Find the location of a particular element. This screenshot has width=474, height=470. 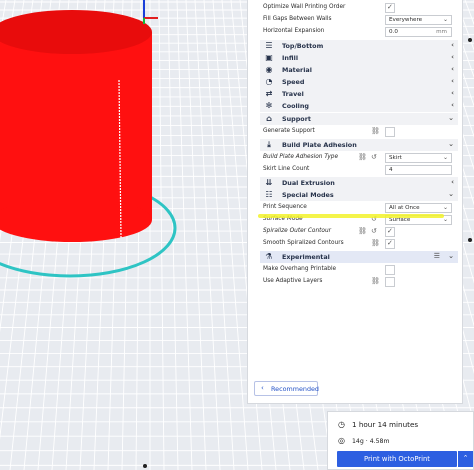

optimize-wall-checkbox: ✓ is located at coordinates (390, 8).